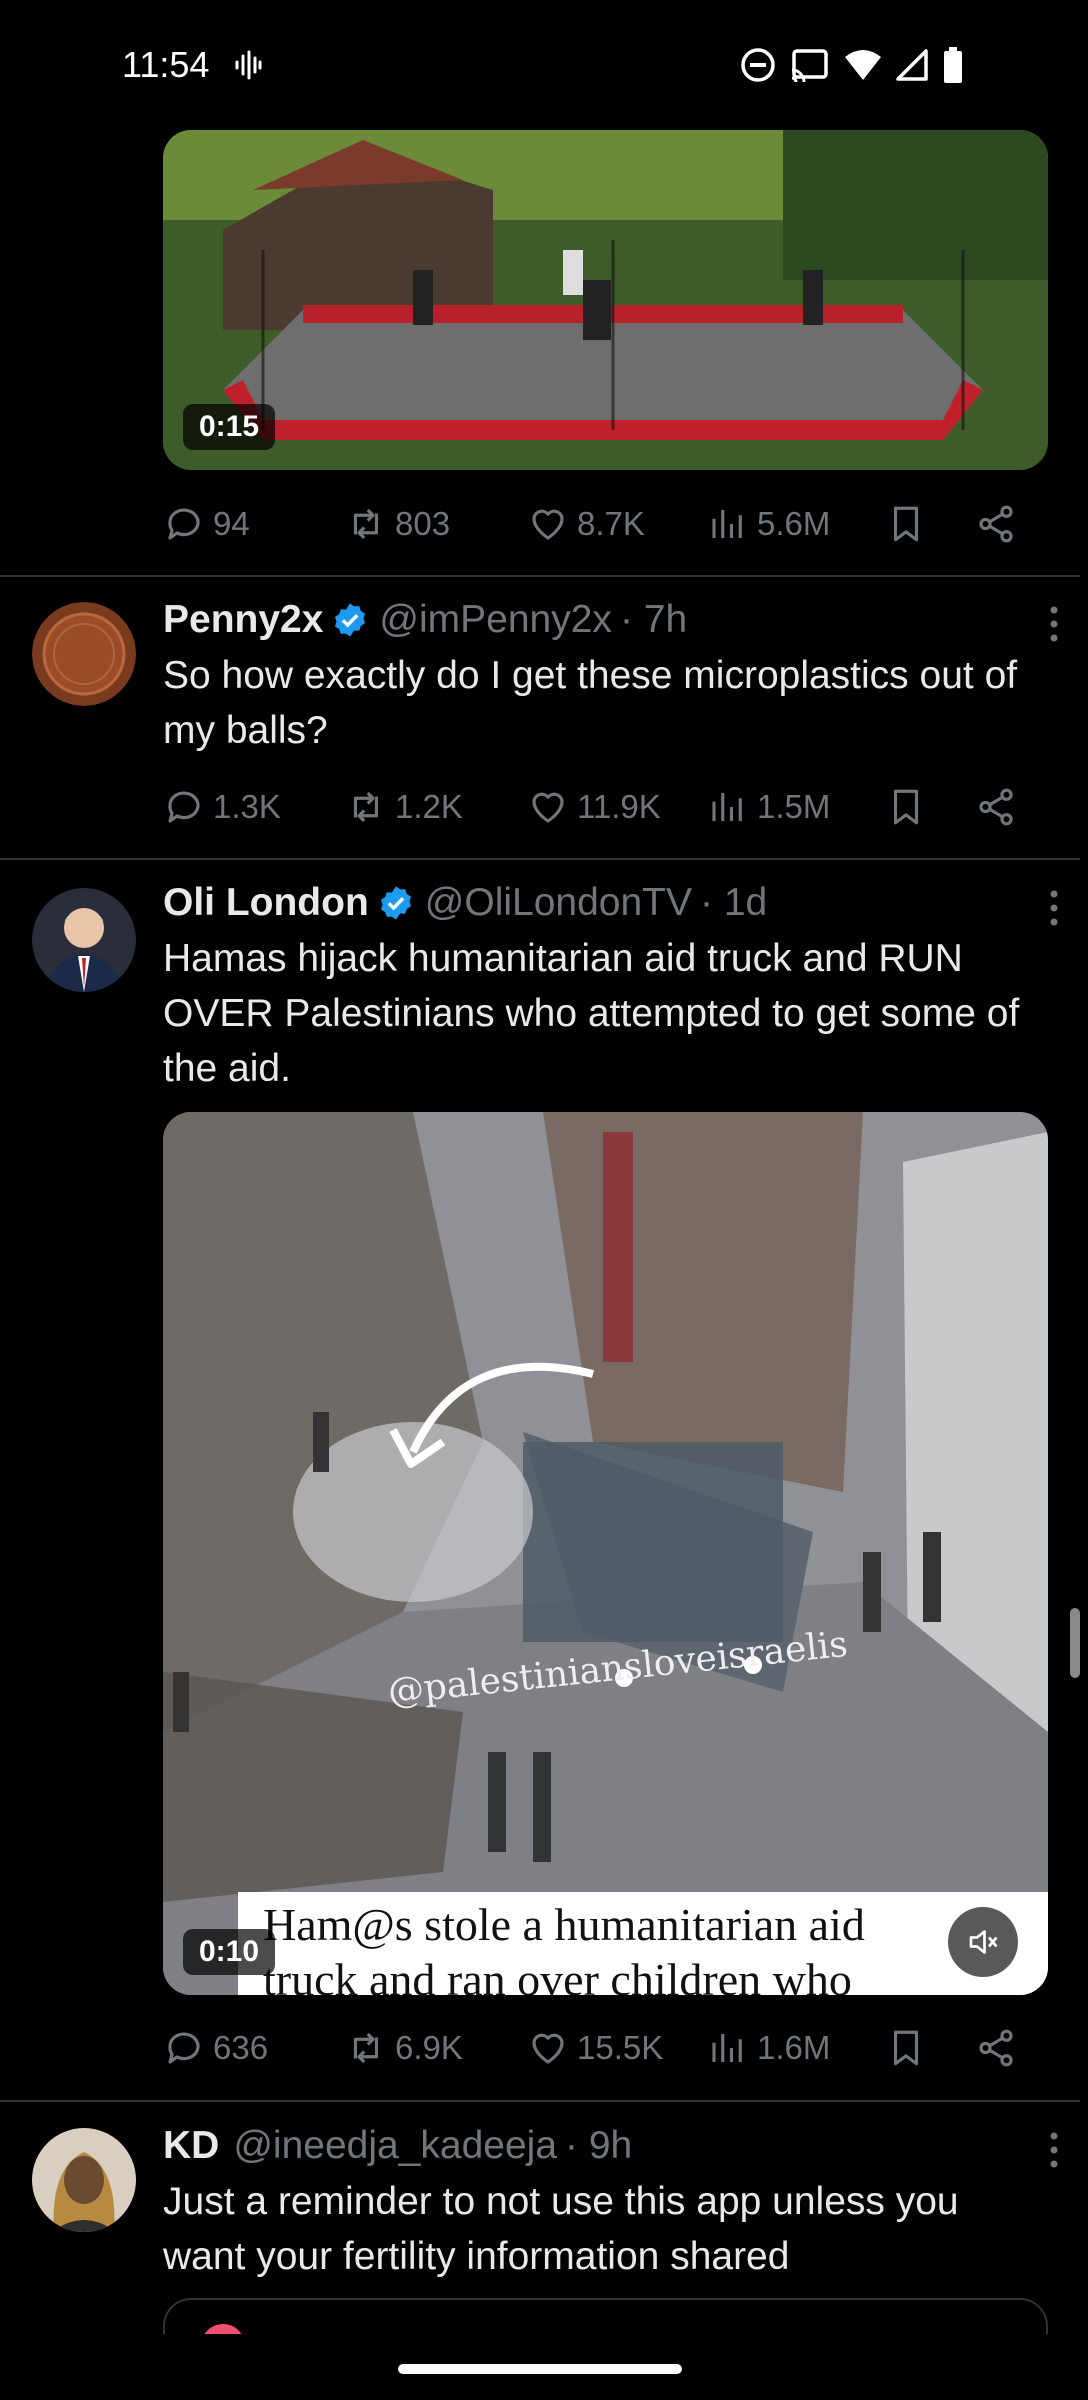  Describe the element at coordinates (540, 2369) in the screenshot. I see `gesture-home-bar` at that location.